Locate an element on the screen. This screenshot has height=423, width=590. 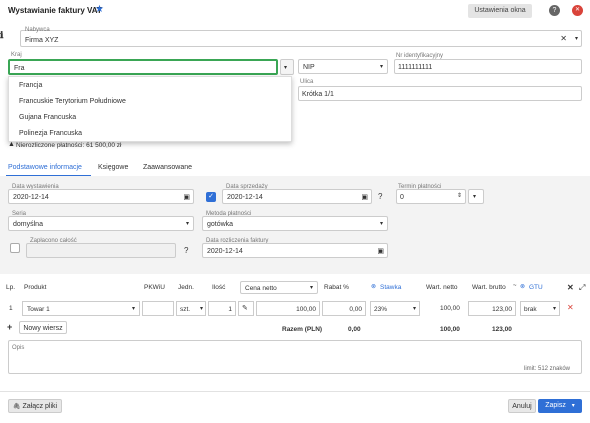
discount-value: 0,00 is located at coordinates (355, 309).